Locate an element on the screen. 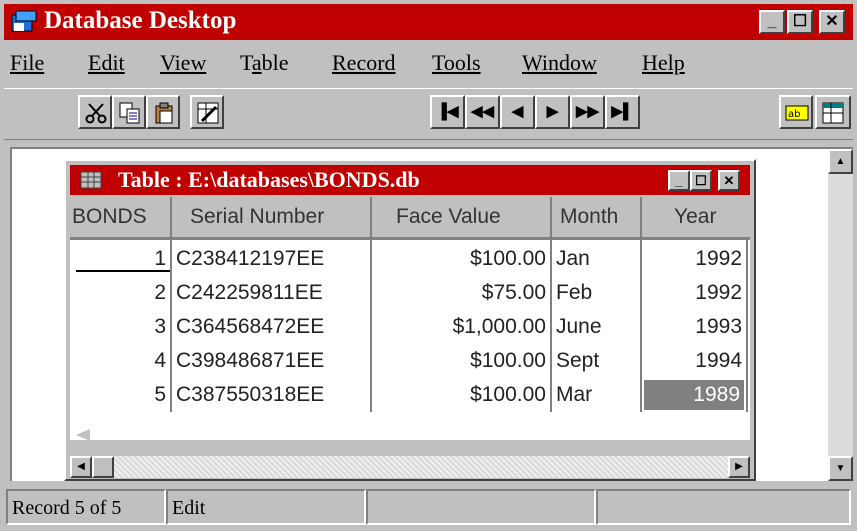 This screenshot has height=531, width=857. next-set-icon: ▶▶ is located at coordinates (587, 111).